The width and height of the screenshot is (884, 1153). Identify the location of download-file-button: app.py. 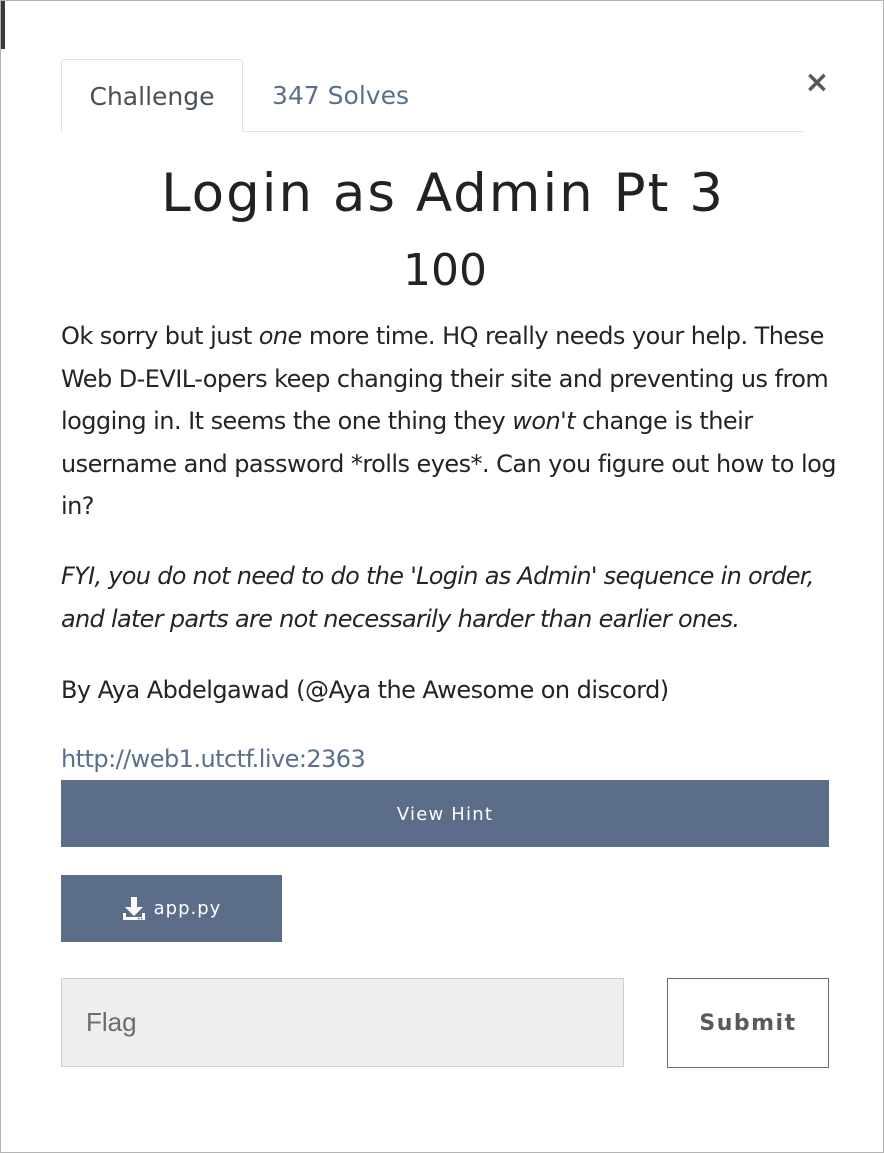
(171, 908).